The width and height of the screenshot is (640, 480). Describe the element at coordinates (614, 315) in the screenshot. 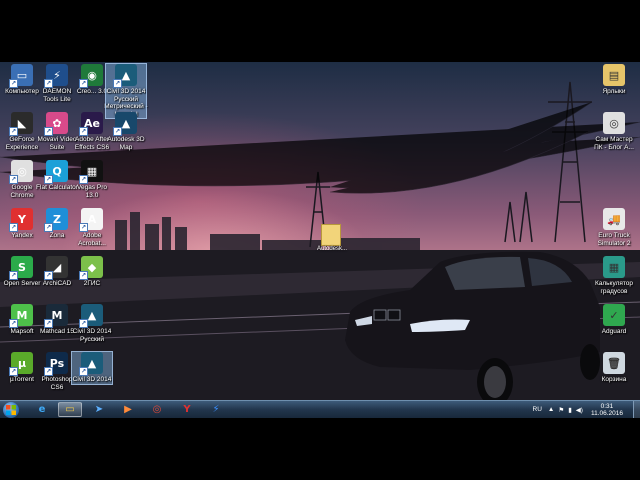

I see `adguard-icon: ✓` at that location.